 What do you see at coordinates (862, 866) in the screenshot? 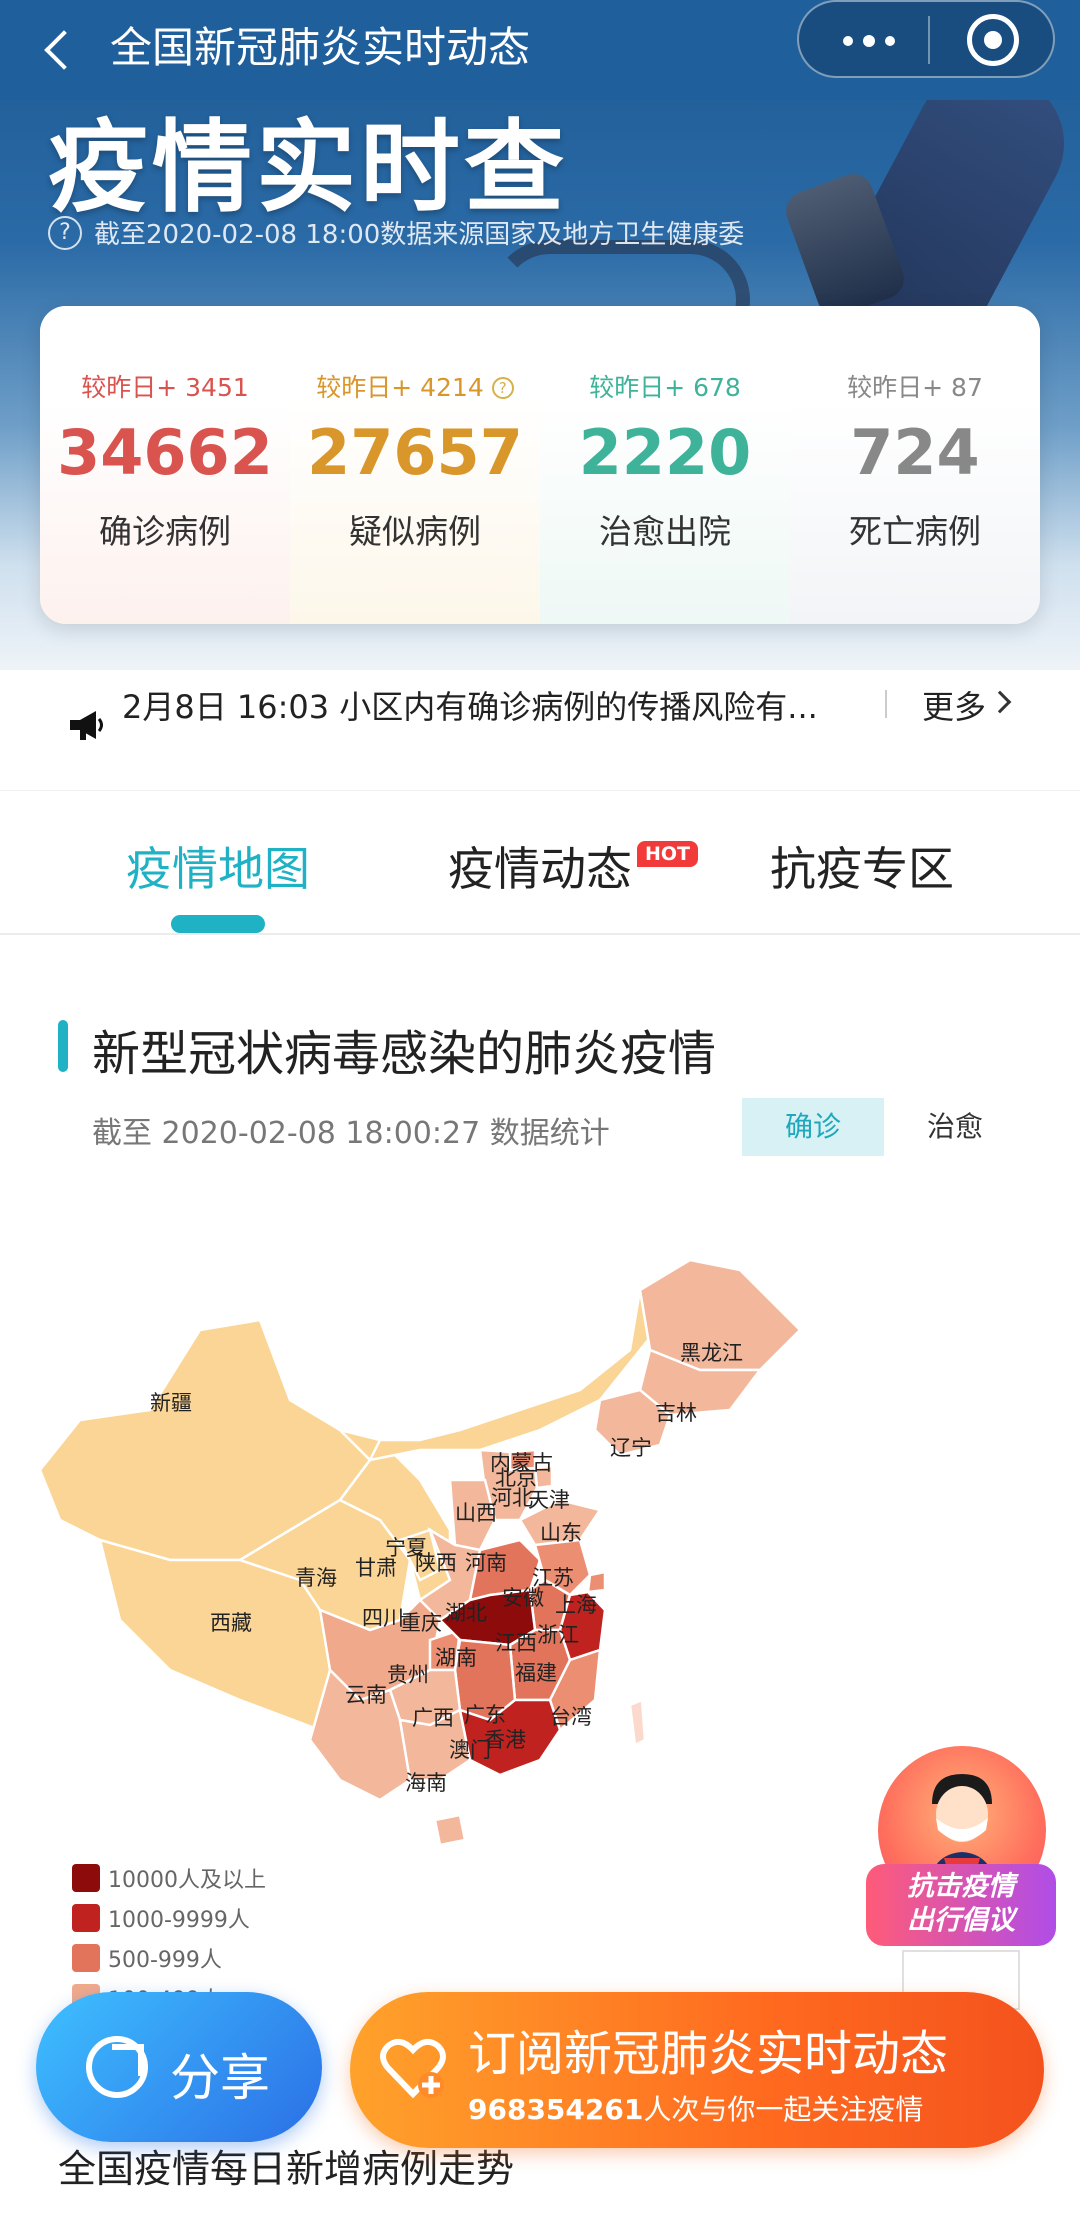
I see `tab-anti-epidemic-zone: 抗疫专区` at bounding box center [862, 866].